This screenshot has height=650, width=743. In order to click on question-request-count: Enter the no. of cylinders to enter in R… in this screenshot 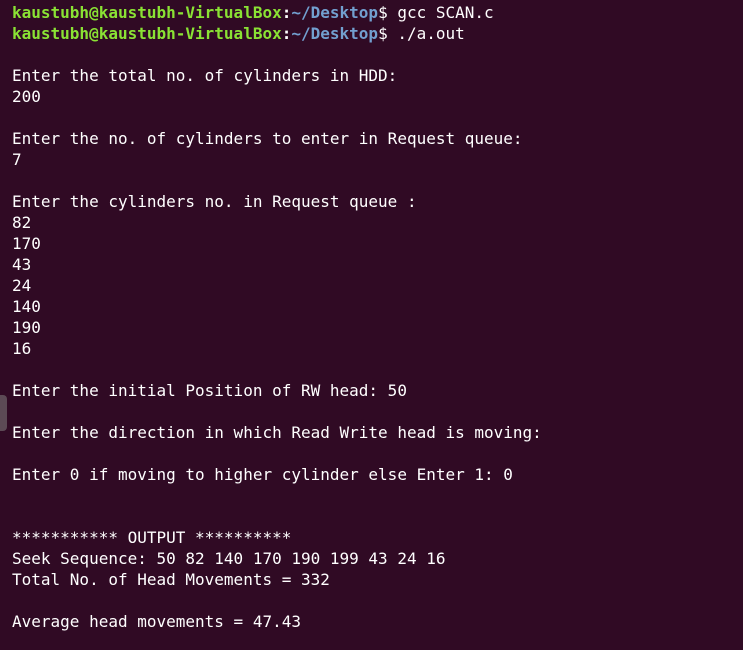, I will do `click(267, 138)`.